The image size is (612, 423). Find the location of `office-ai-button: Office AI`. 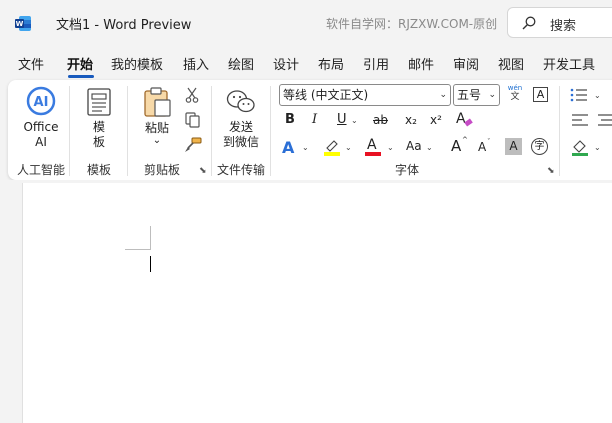

office-ai-button: Office AI is located at coordinates (41, 135).